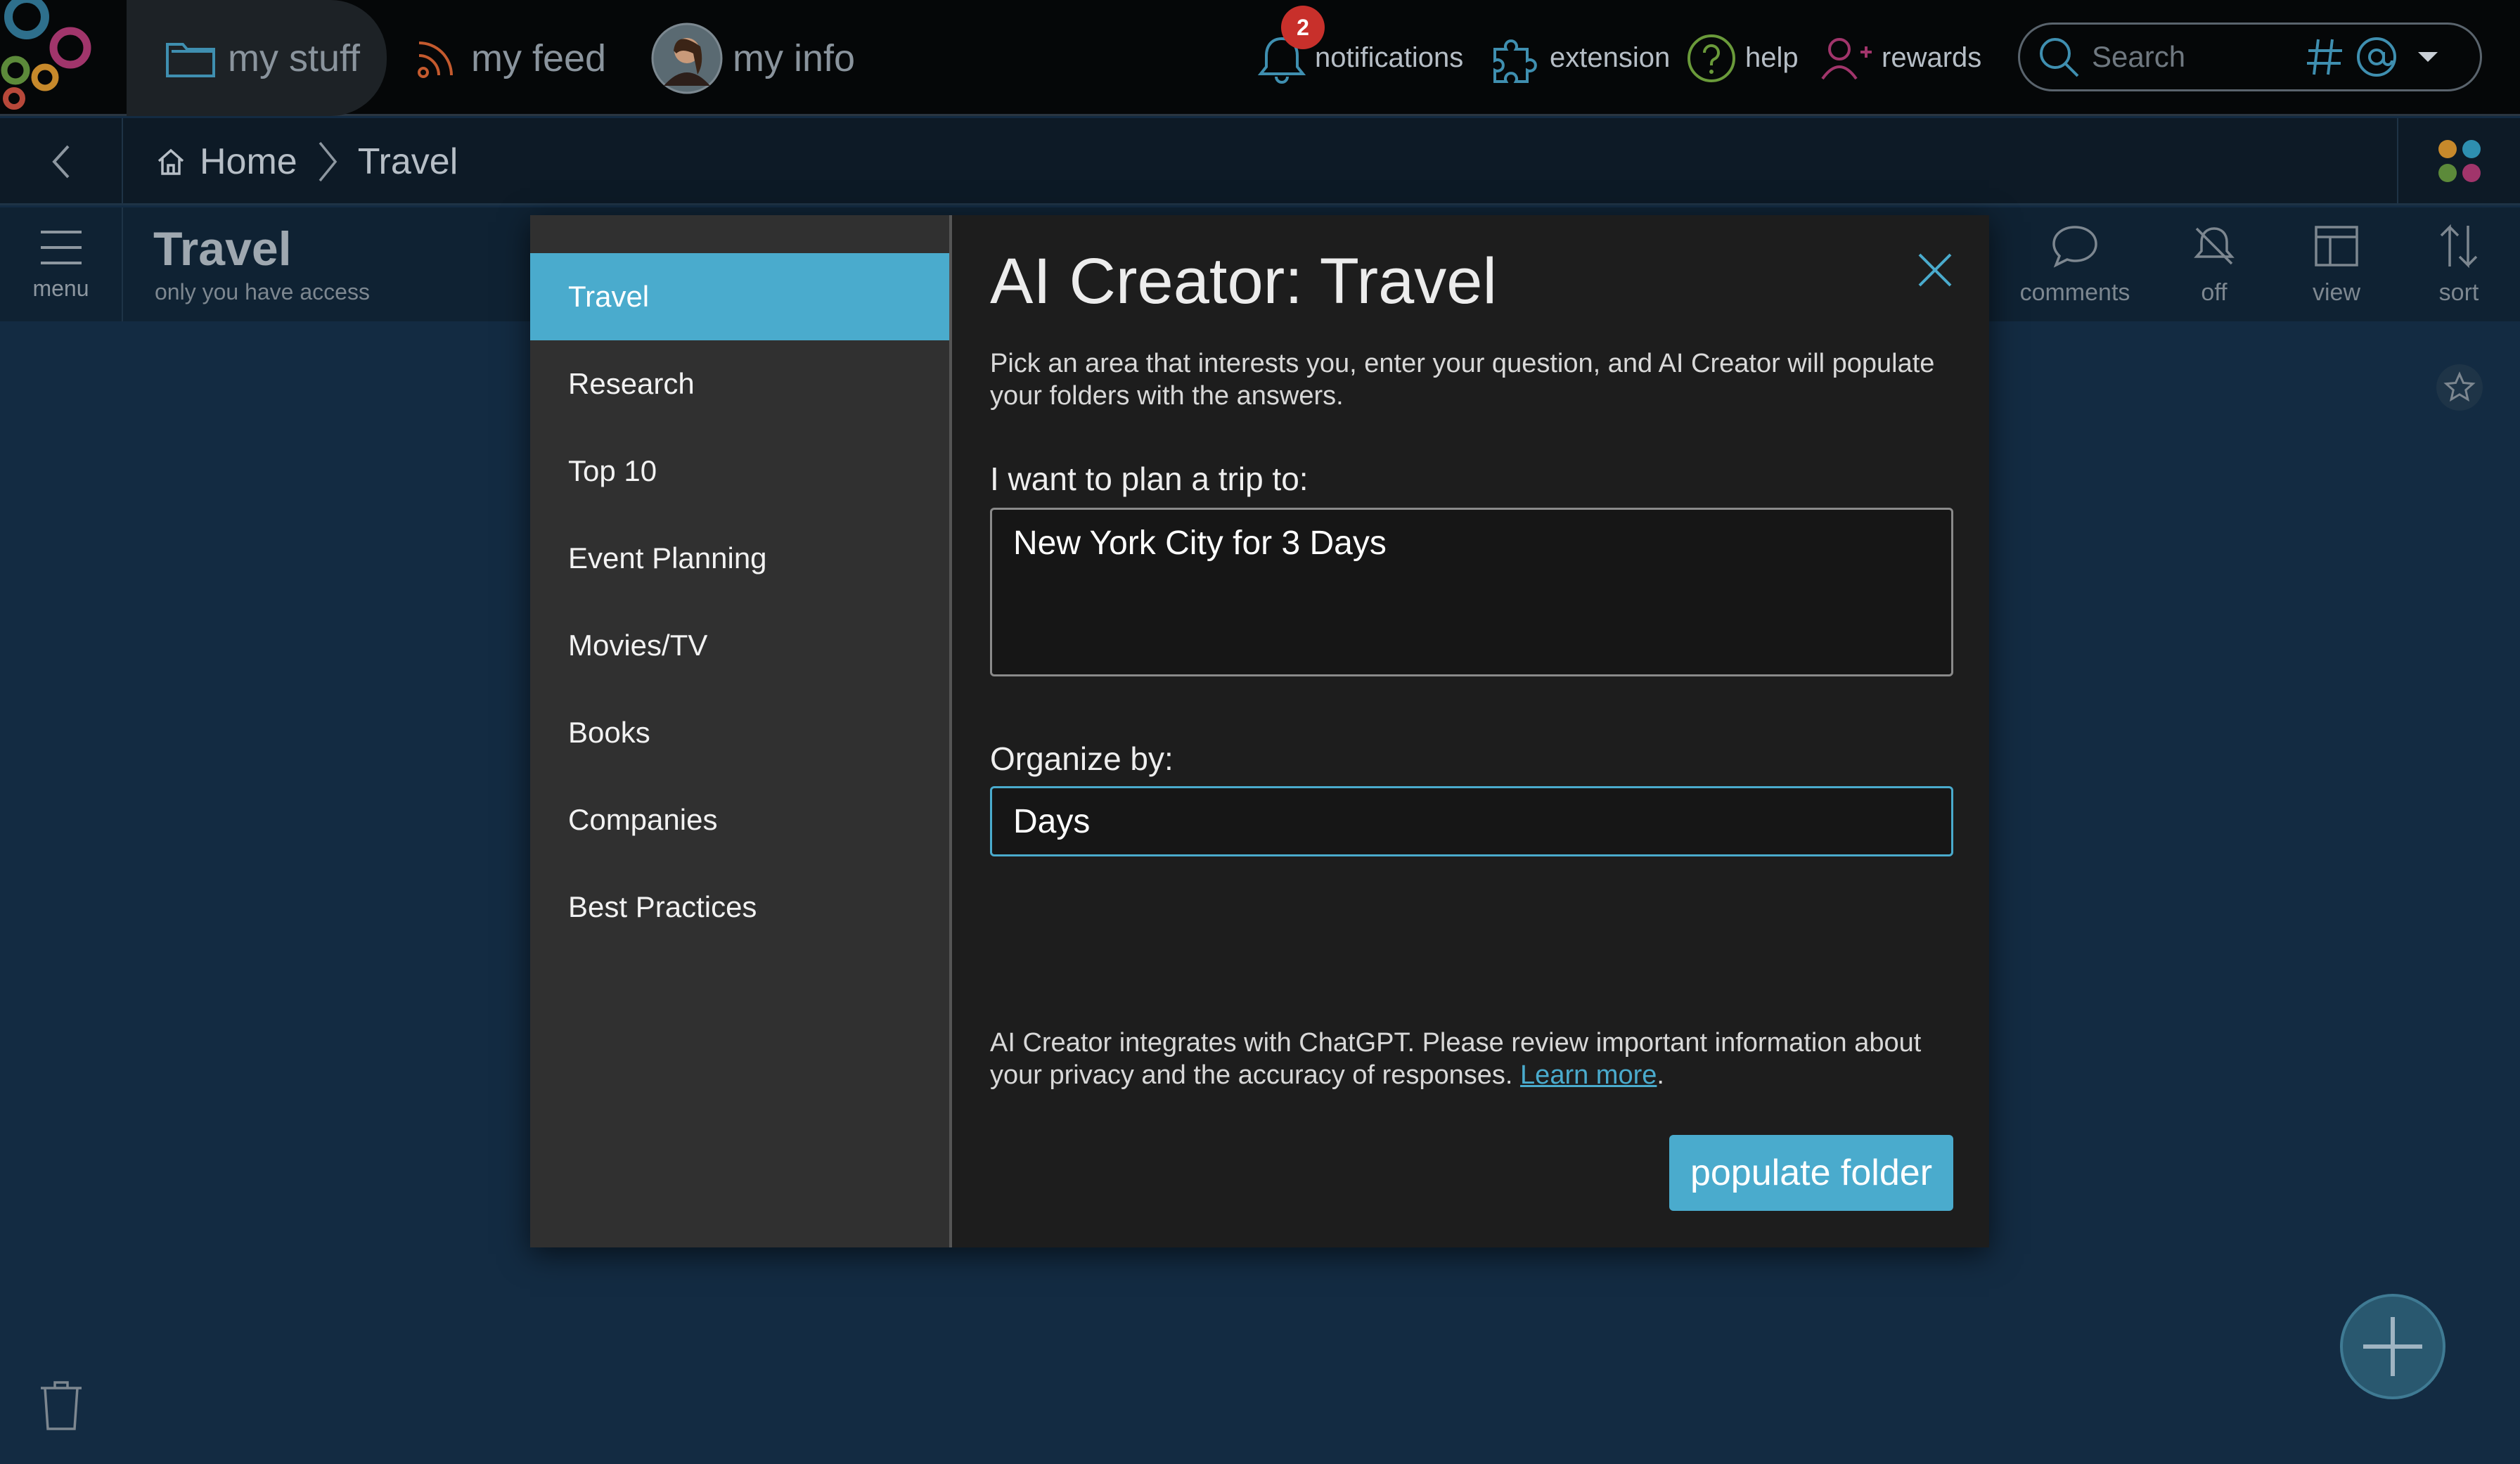 Image resolution: width=2520 pixels, height=1464 pixels. What do you see at coordinates (2074, 292) in the screenshot?
I see `comments-label: comments` at bounding box center [2074, 292].